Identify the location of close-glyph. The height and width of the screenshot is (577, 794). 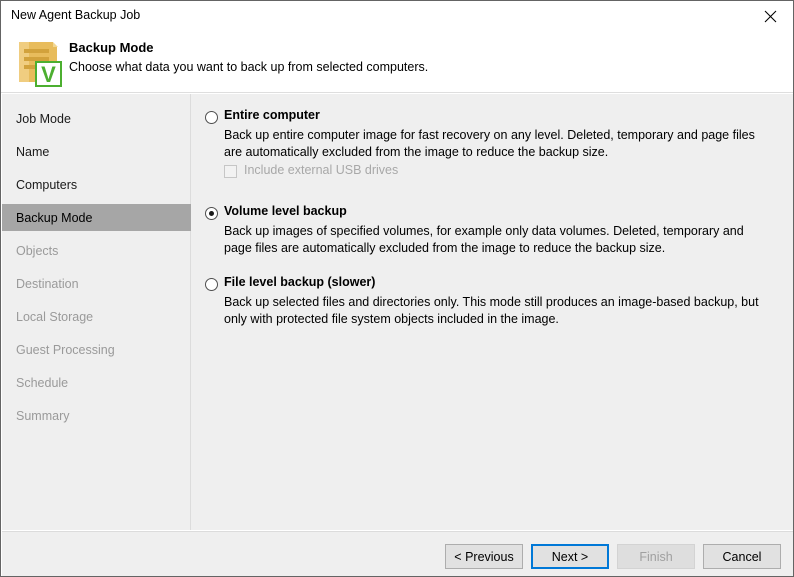
(770, 16).